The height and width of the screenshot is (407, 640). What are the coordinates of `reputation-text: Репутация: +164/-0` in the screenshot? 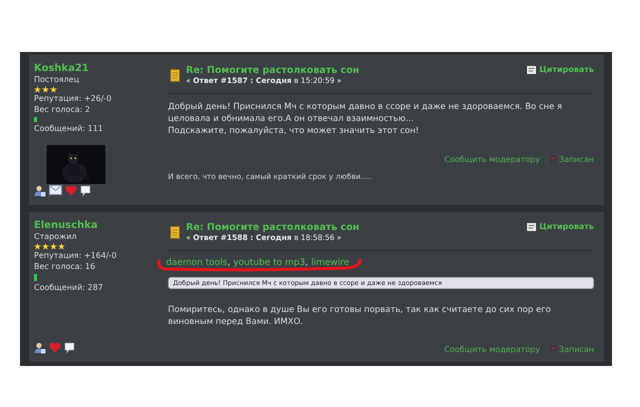 It's located at (76, 256).